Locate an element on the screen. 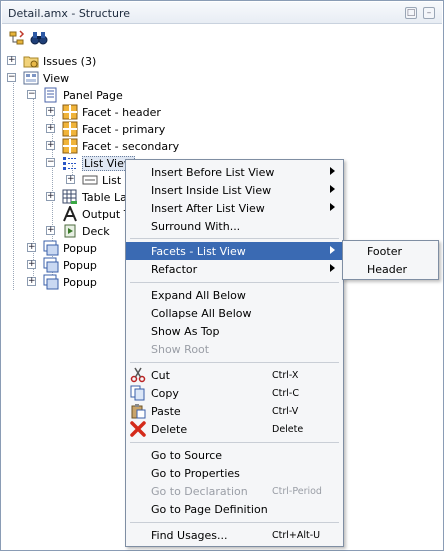 This screenshot has width=444, height=551. tree-node-deck: + Deck is located at coordinates (78, 231).